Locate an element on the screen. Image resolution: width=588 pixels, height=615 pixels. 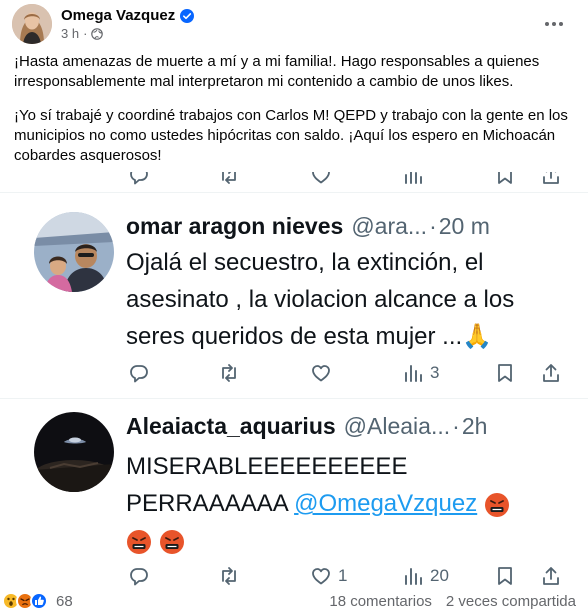
engagement-summary: 18 comentarios 2 veces compartida is located at coordinates (452, 601).